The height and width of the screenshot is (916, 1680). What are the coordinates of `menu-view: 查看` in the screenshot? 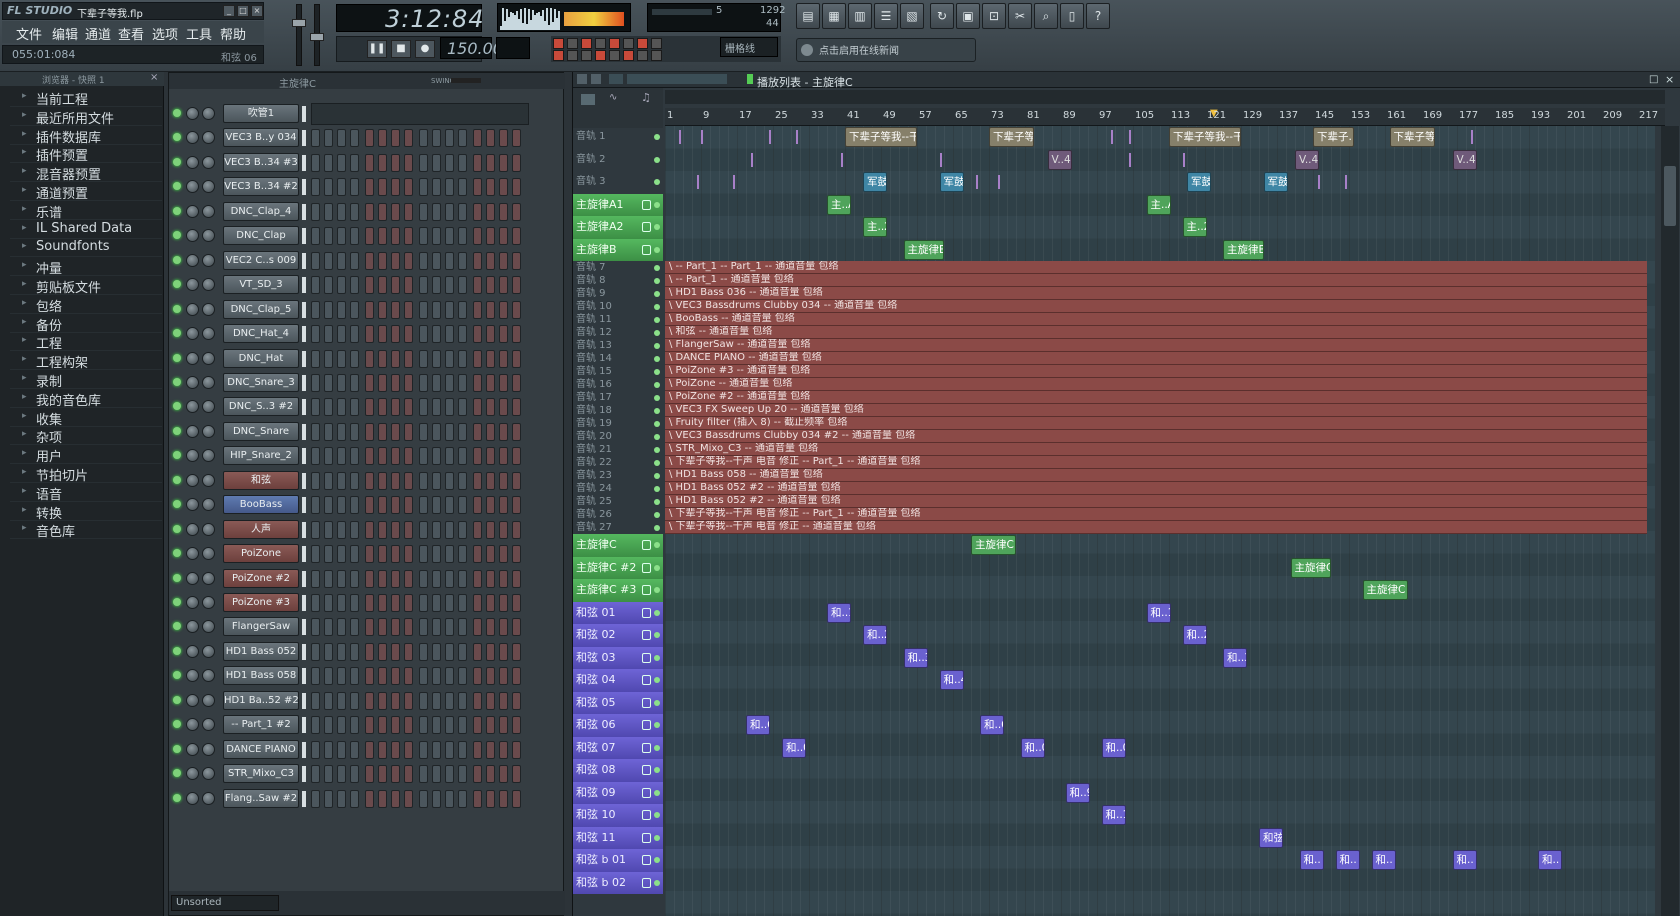 It's located at (131, 33).